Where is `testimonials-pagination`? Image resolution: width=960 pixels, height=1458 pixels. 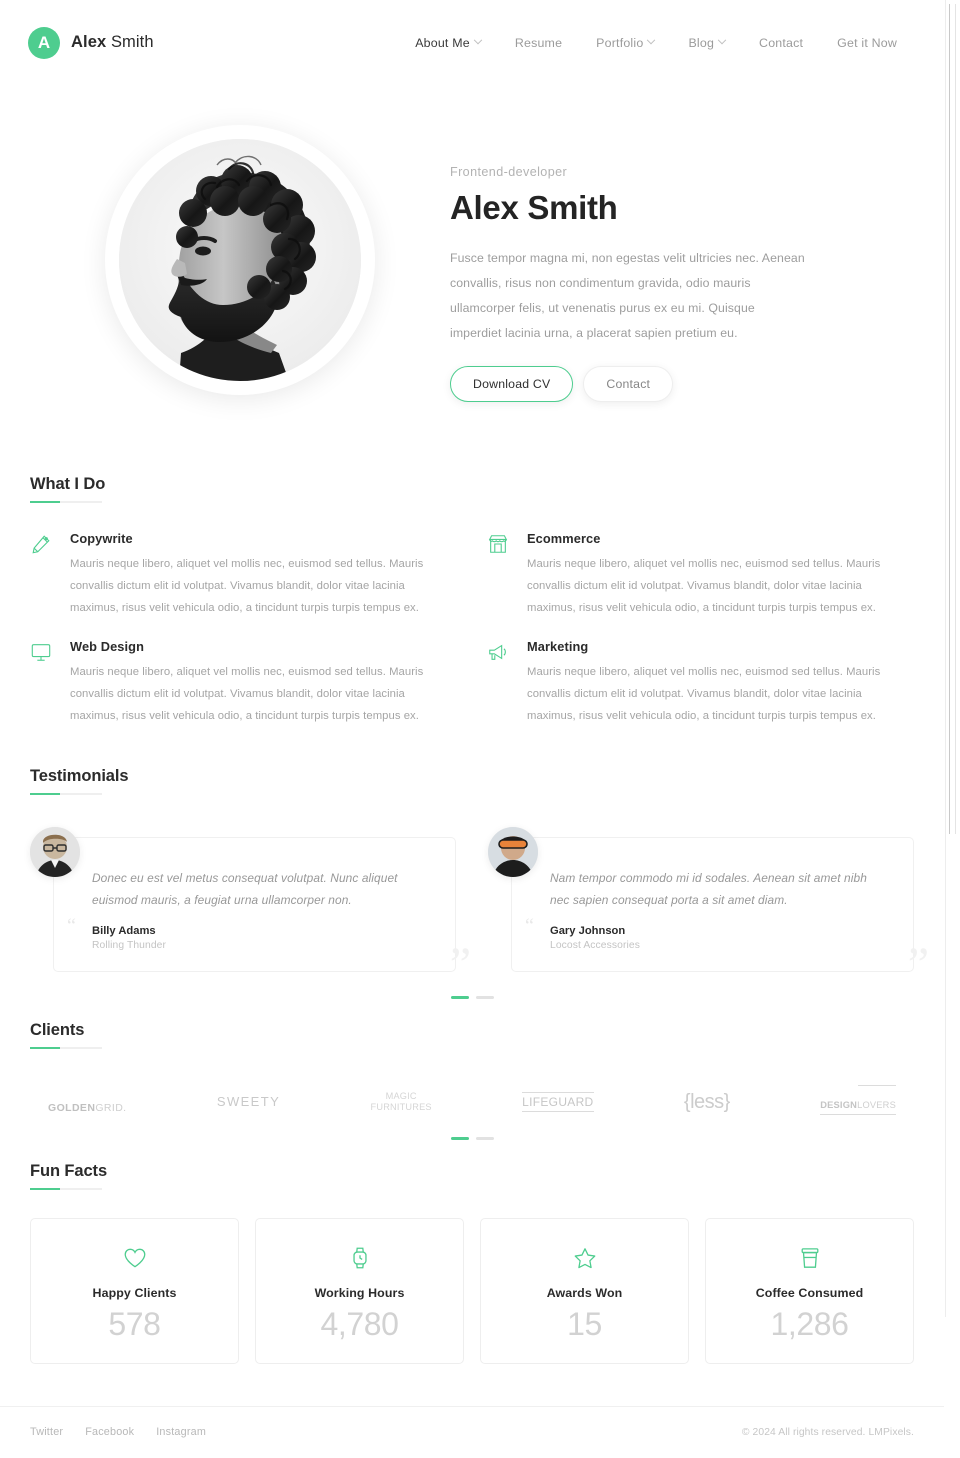 testimonials-pagination is located at coordinates (472, 998).